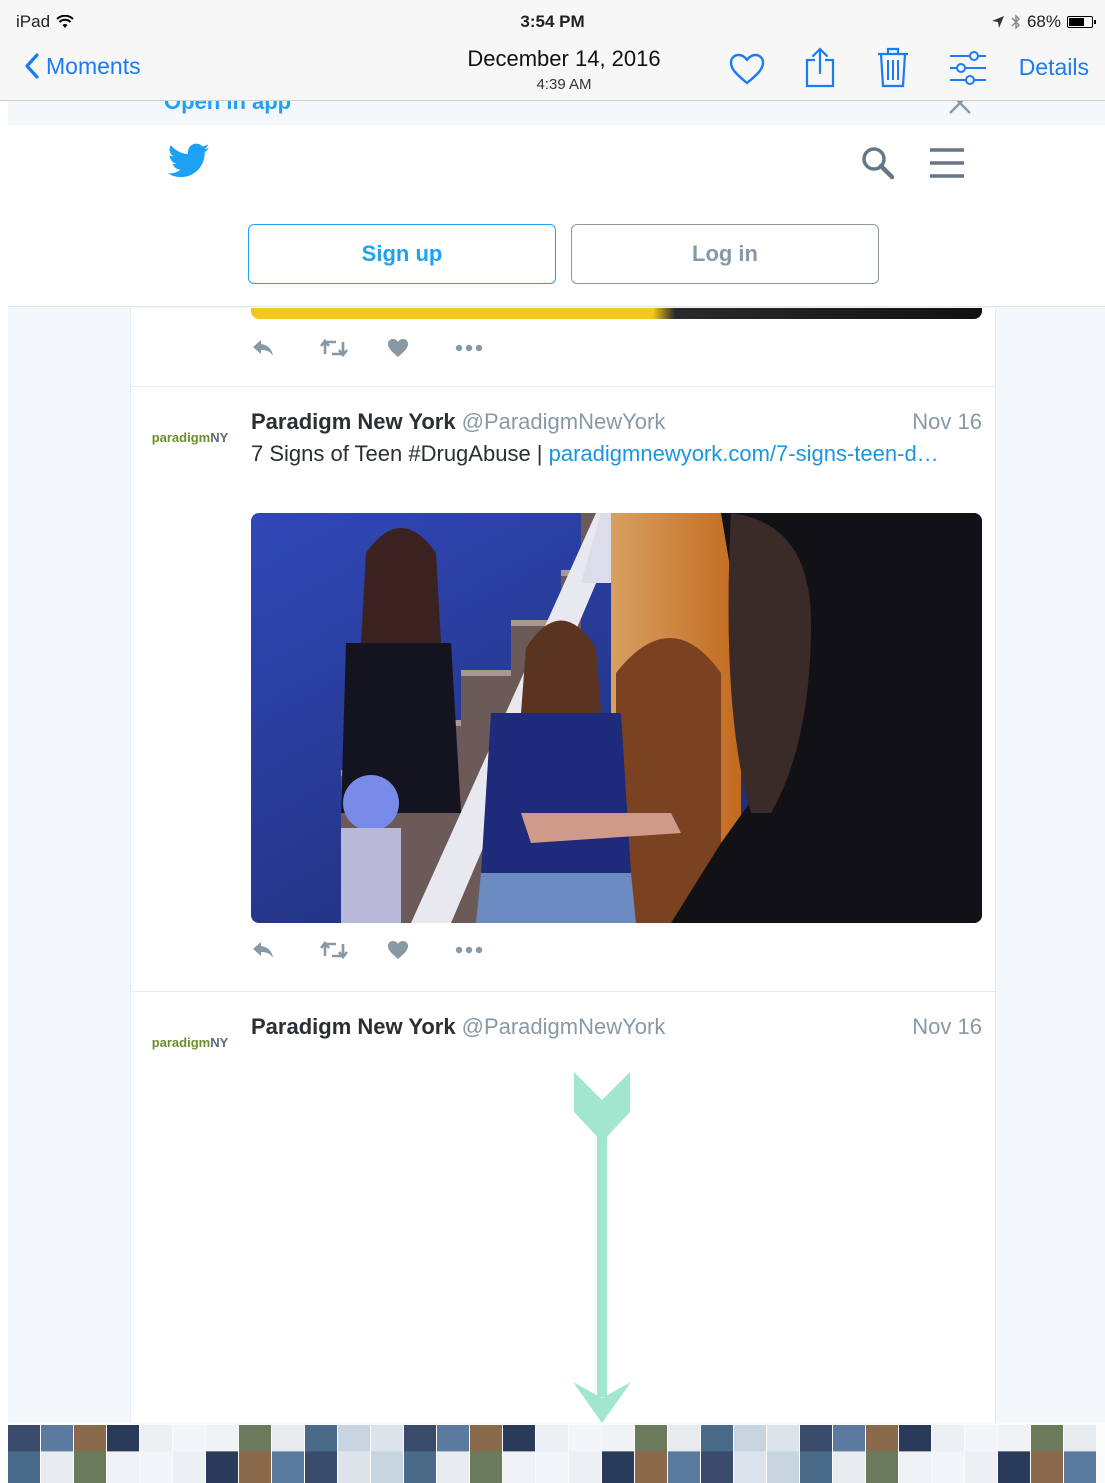 The image size is (1105, 1483). I want to click on photo-datetime: December 14, 2016 4:39 AM, so click(564, 69).